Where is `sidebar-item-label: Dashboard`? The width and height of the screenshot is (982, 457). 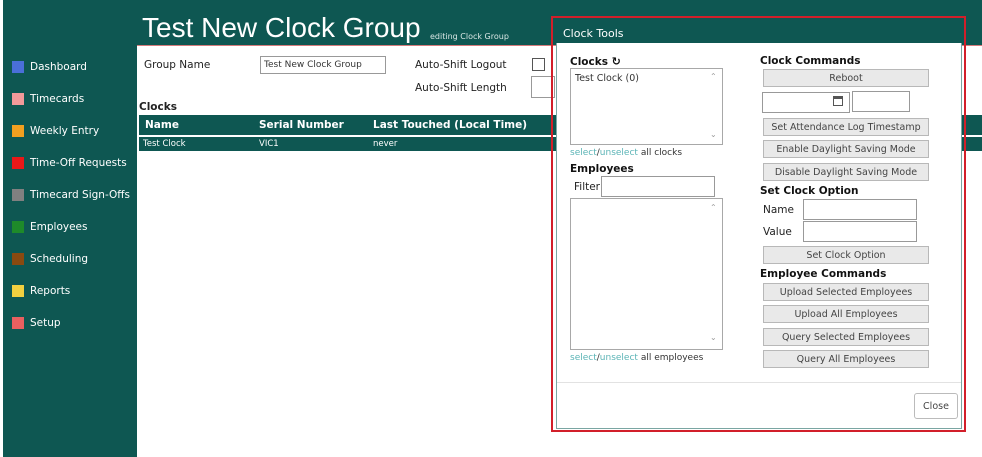
sidebar-item-label: Dashboard is located at coordinates (58, 67).